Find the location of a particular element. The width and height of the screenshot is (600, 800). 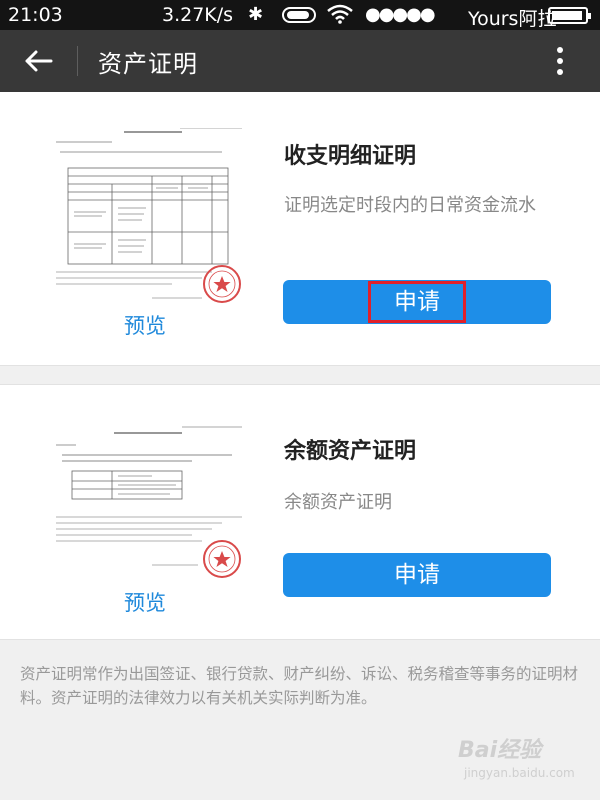

card-title: 余额资产证明 is located at coordinates (350, 451).